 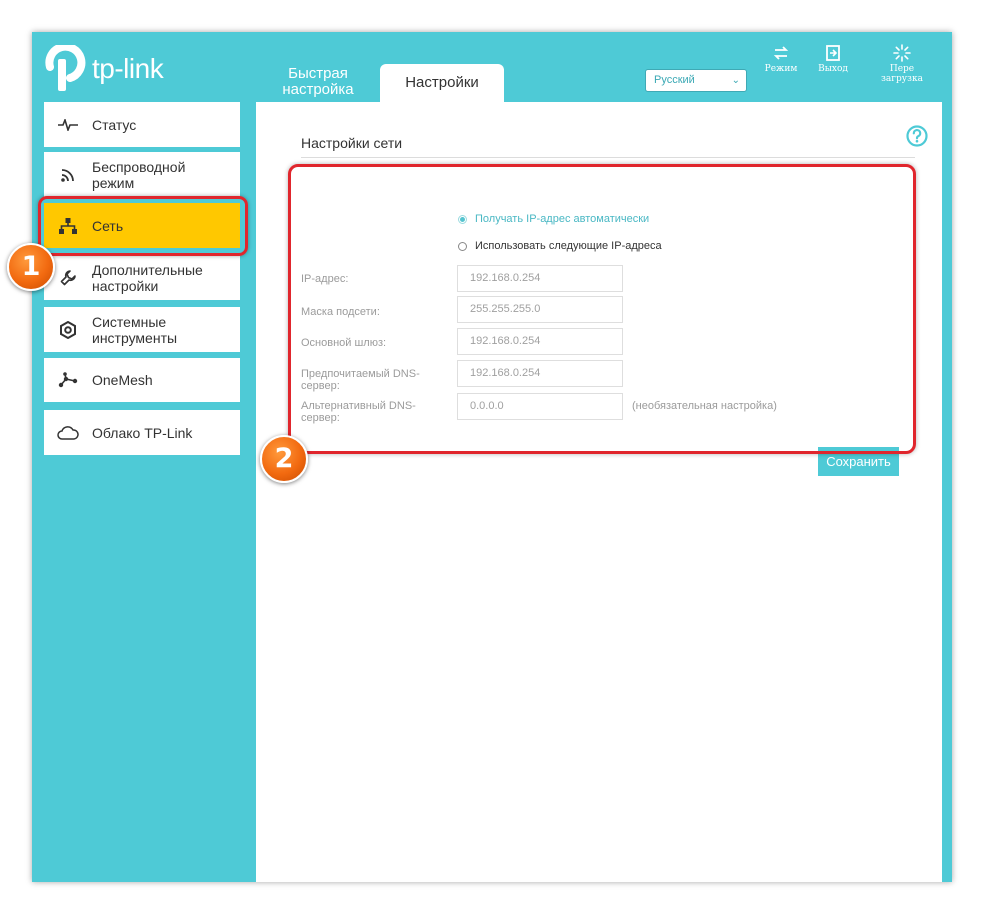 What do you see at coordinates (917, 136) in the screenshot?
I see `help-icon` at bounding box center [917, 136].